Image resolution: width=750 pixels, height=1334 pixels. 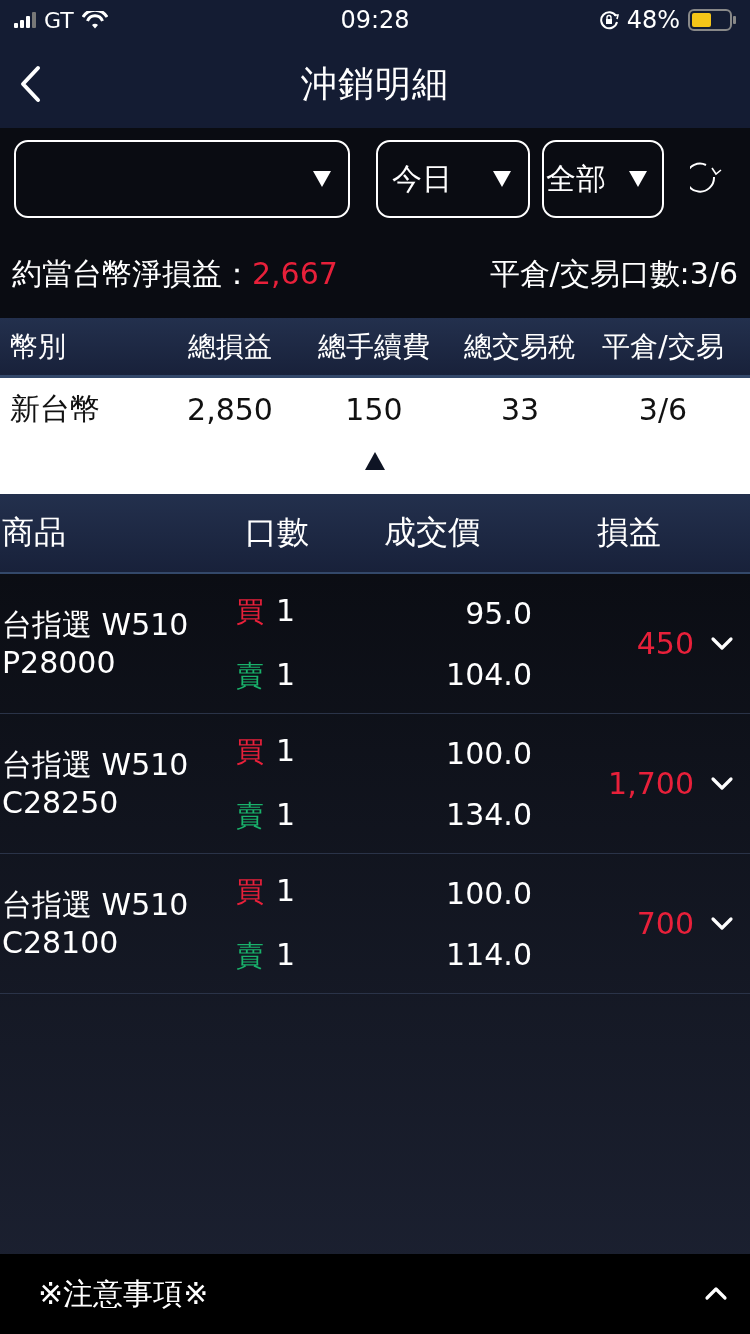 I want to click on table-cell-text: 新台幣, so click(x=55, y=408).